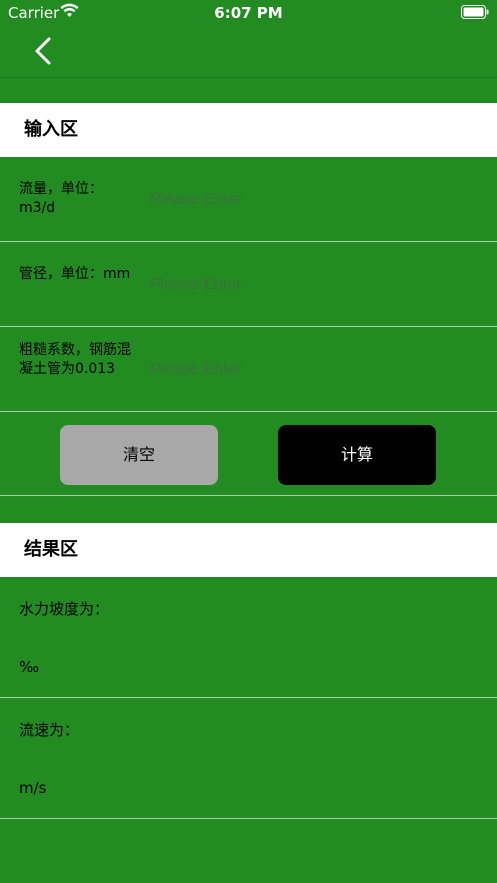  I want to click on flow-row: 流量，单位：m3/d, so click(248, 199).